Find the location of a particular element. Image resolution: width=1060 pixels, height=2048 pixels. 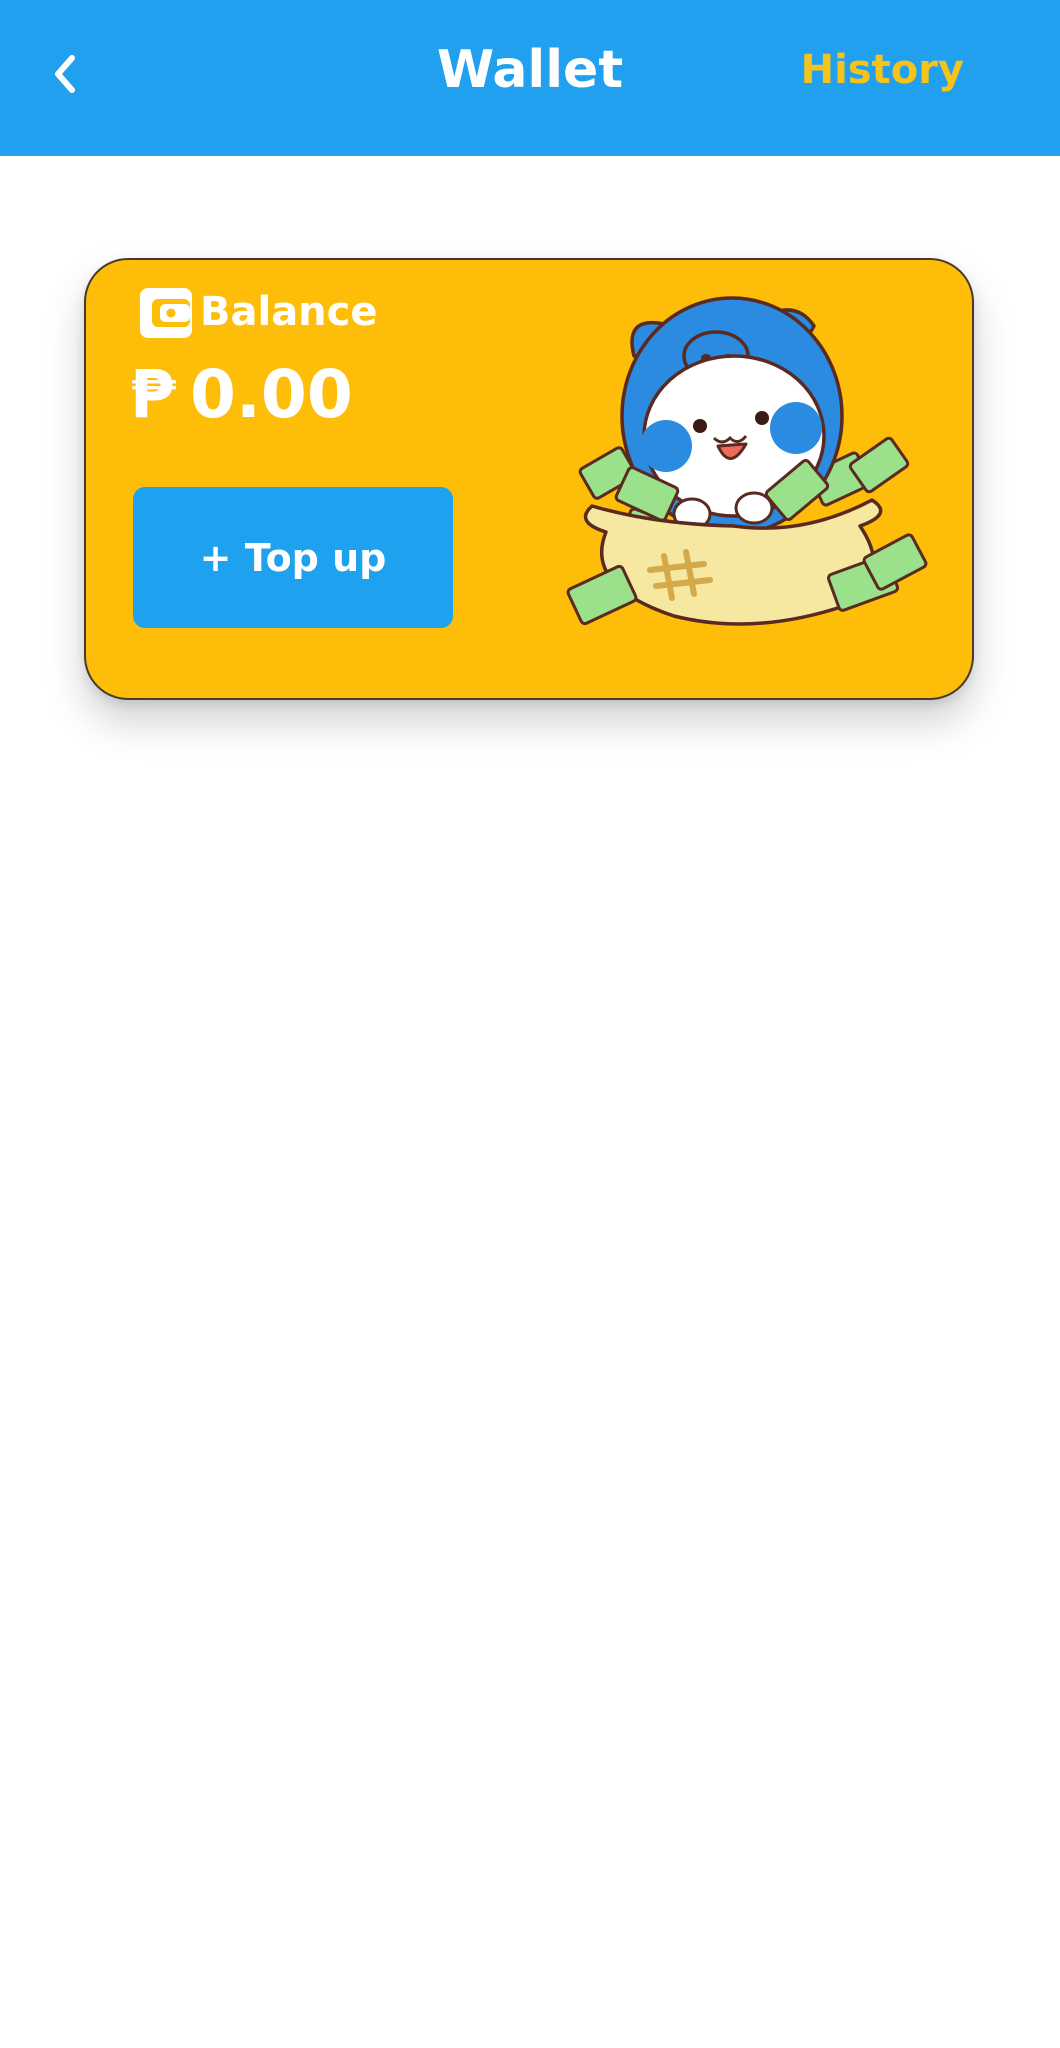

balance-label-row: Balance is located at coordinates (258, 312).